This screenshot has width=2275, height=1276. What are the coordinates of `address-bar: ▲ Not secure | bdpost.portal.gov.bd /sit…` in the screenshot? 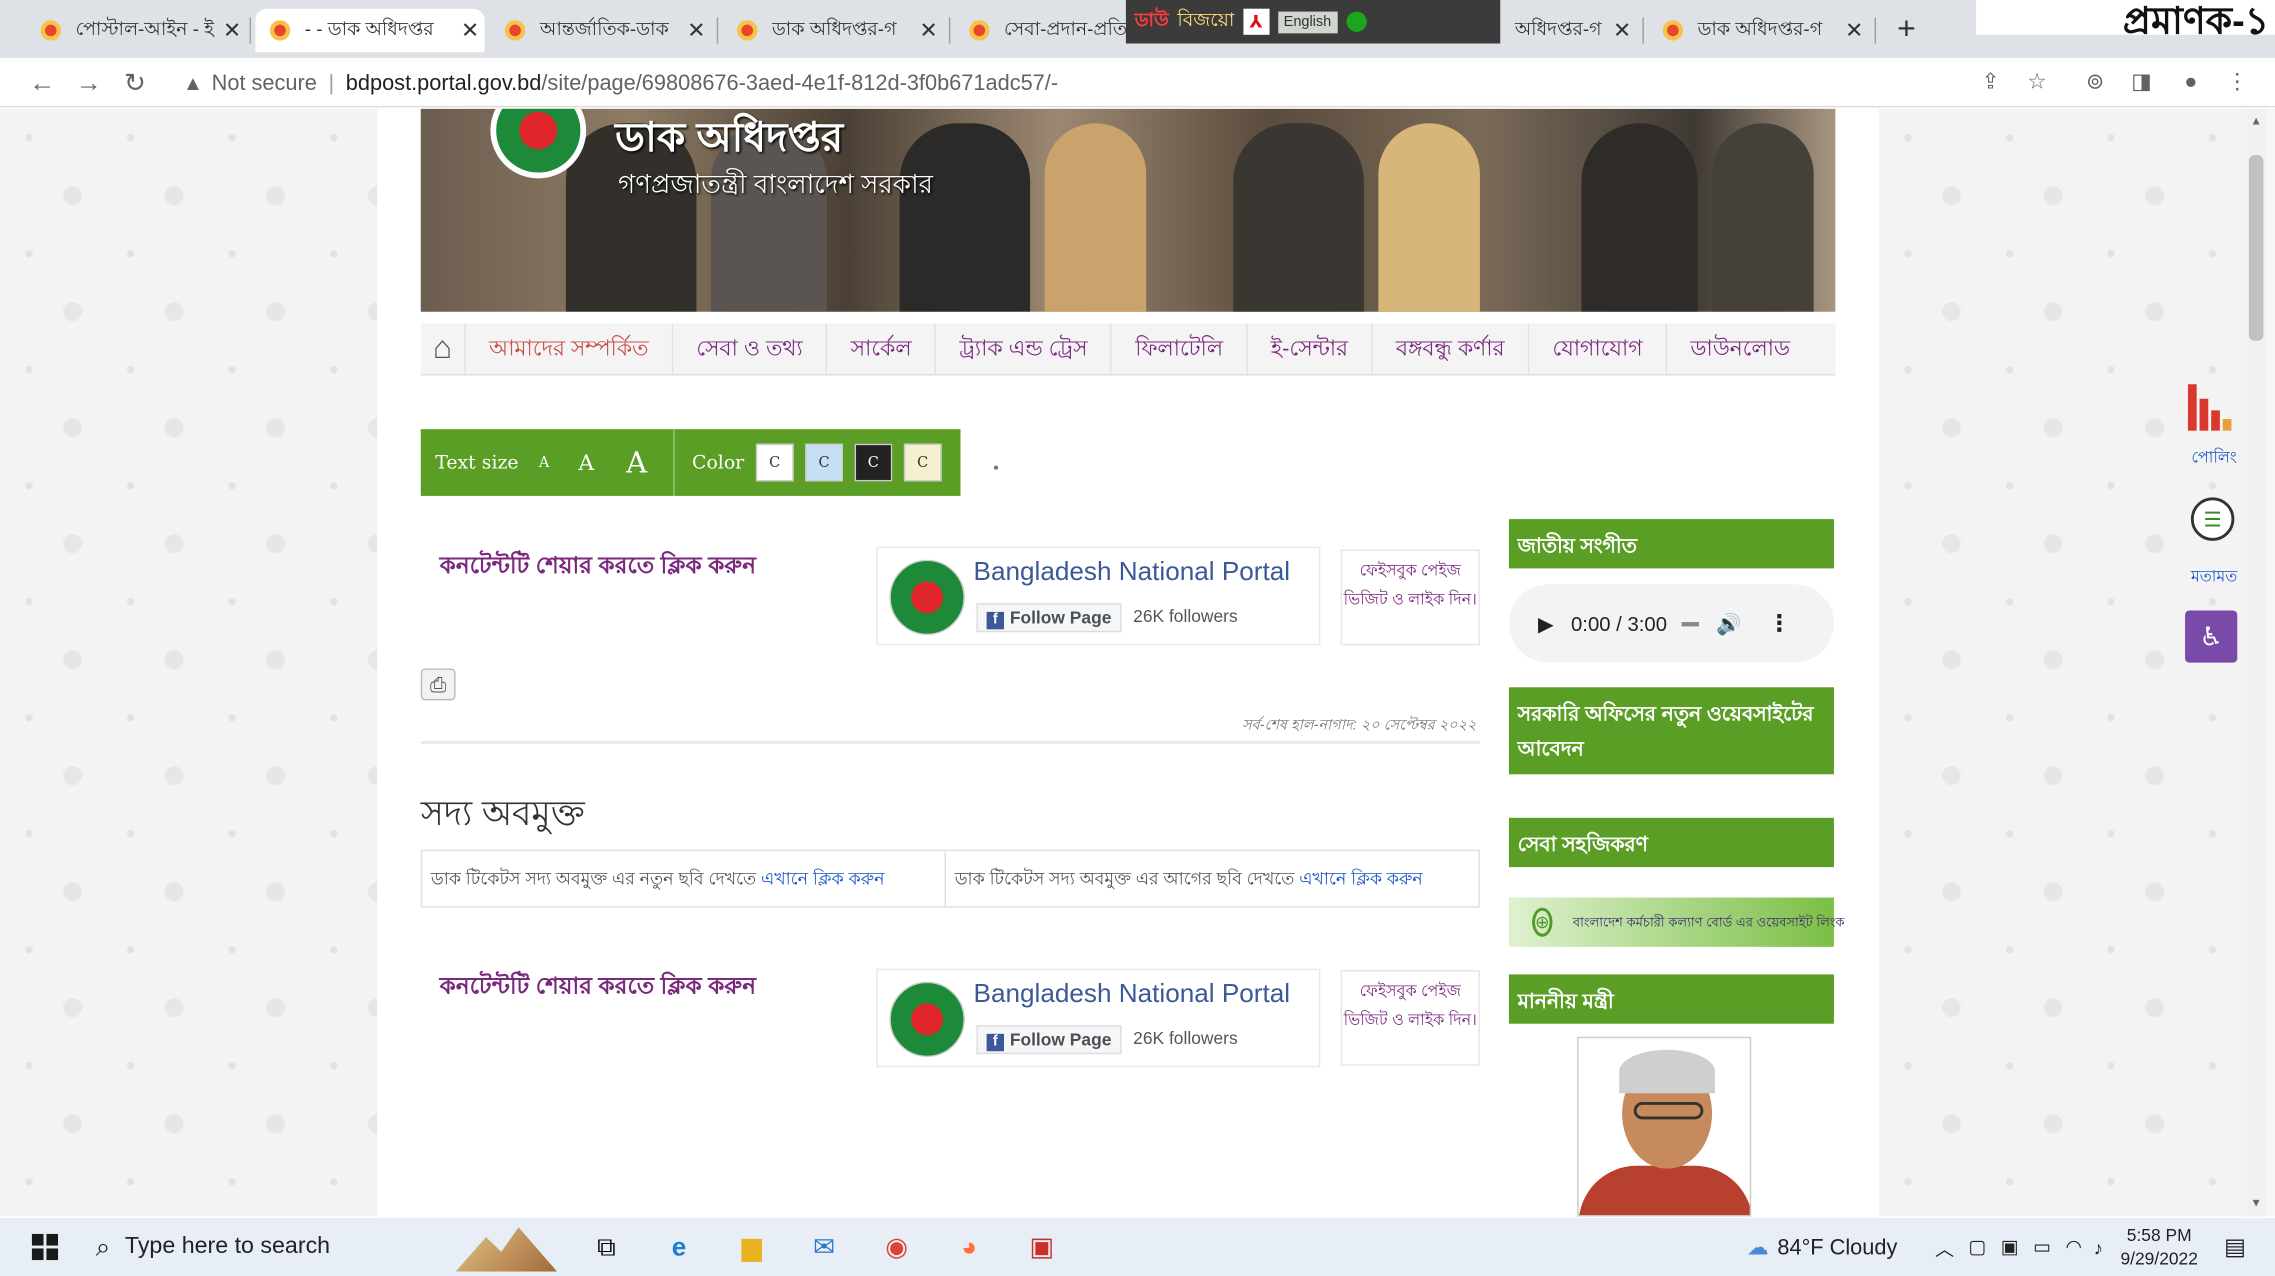 It's located at (1063, 82).